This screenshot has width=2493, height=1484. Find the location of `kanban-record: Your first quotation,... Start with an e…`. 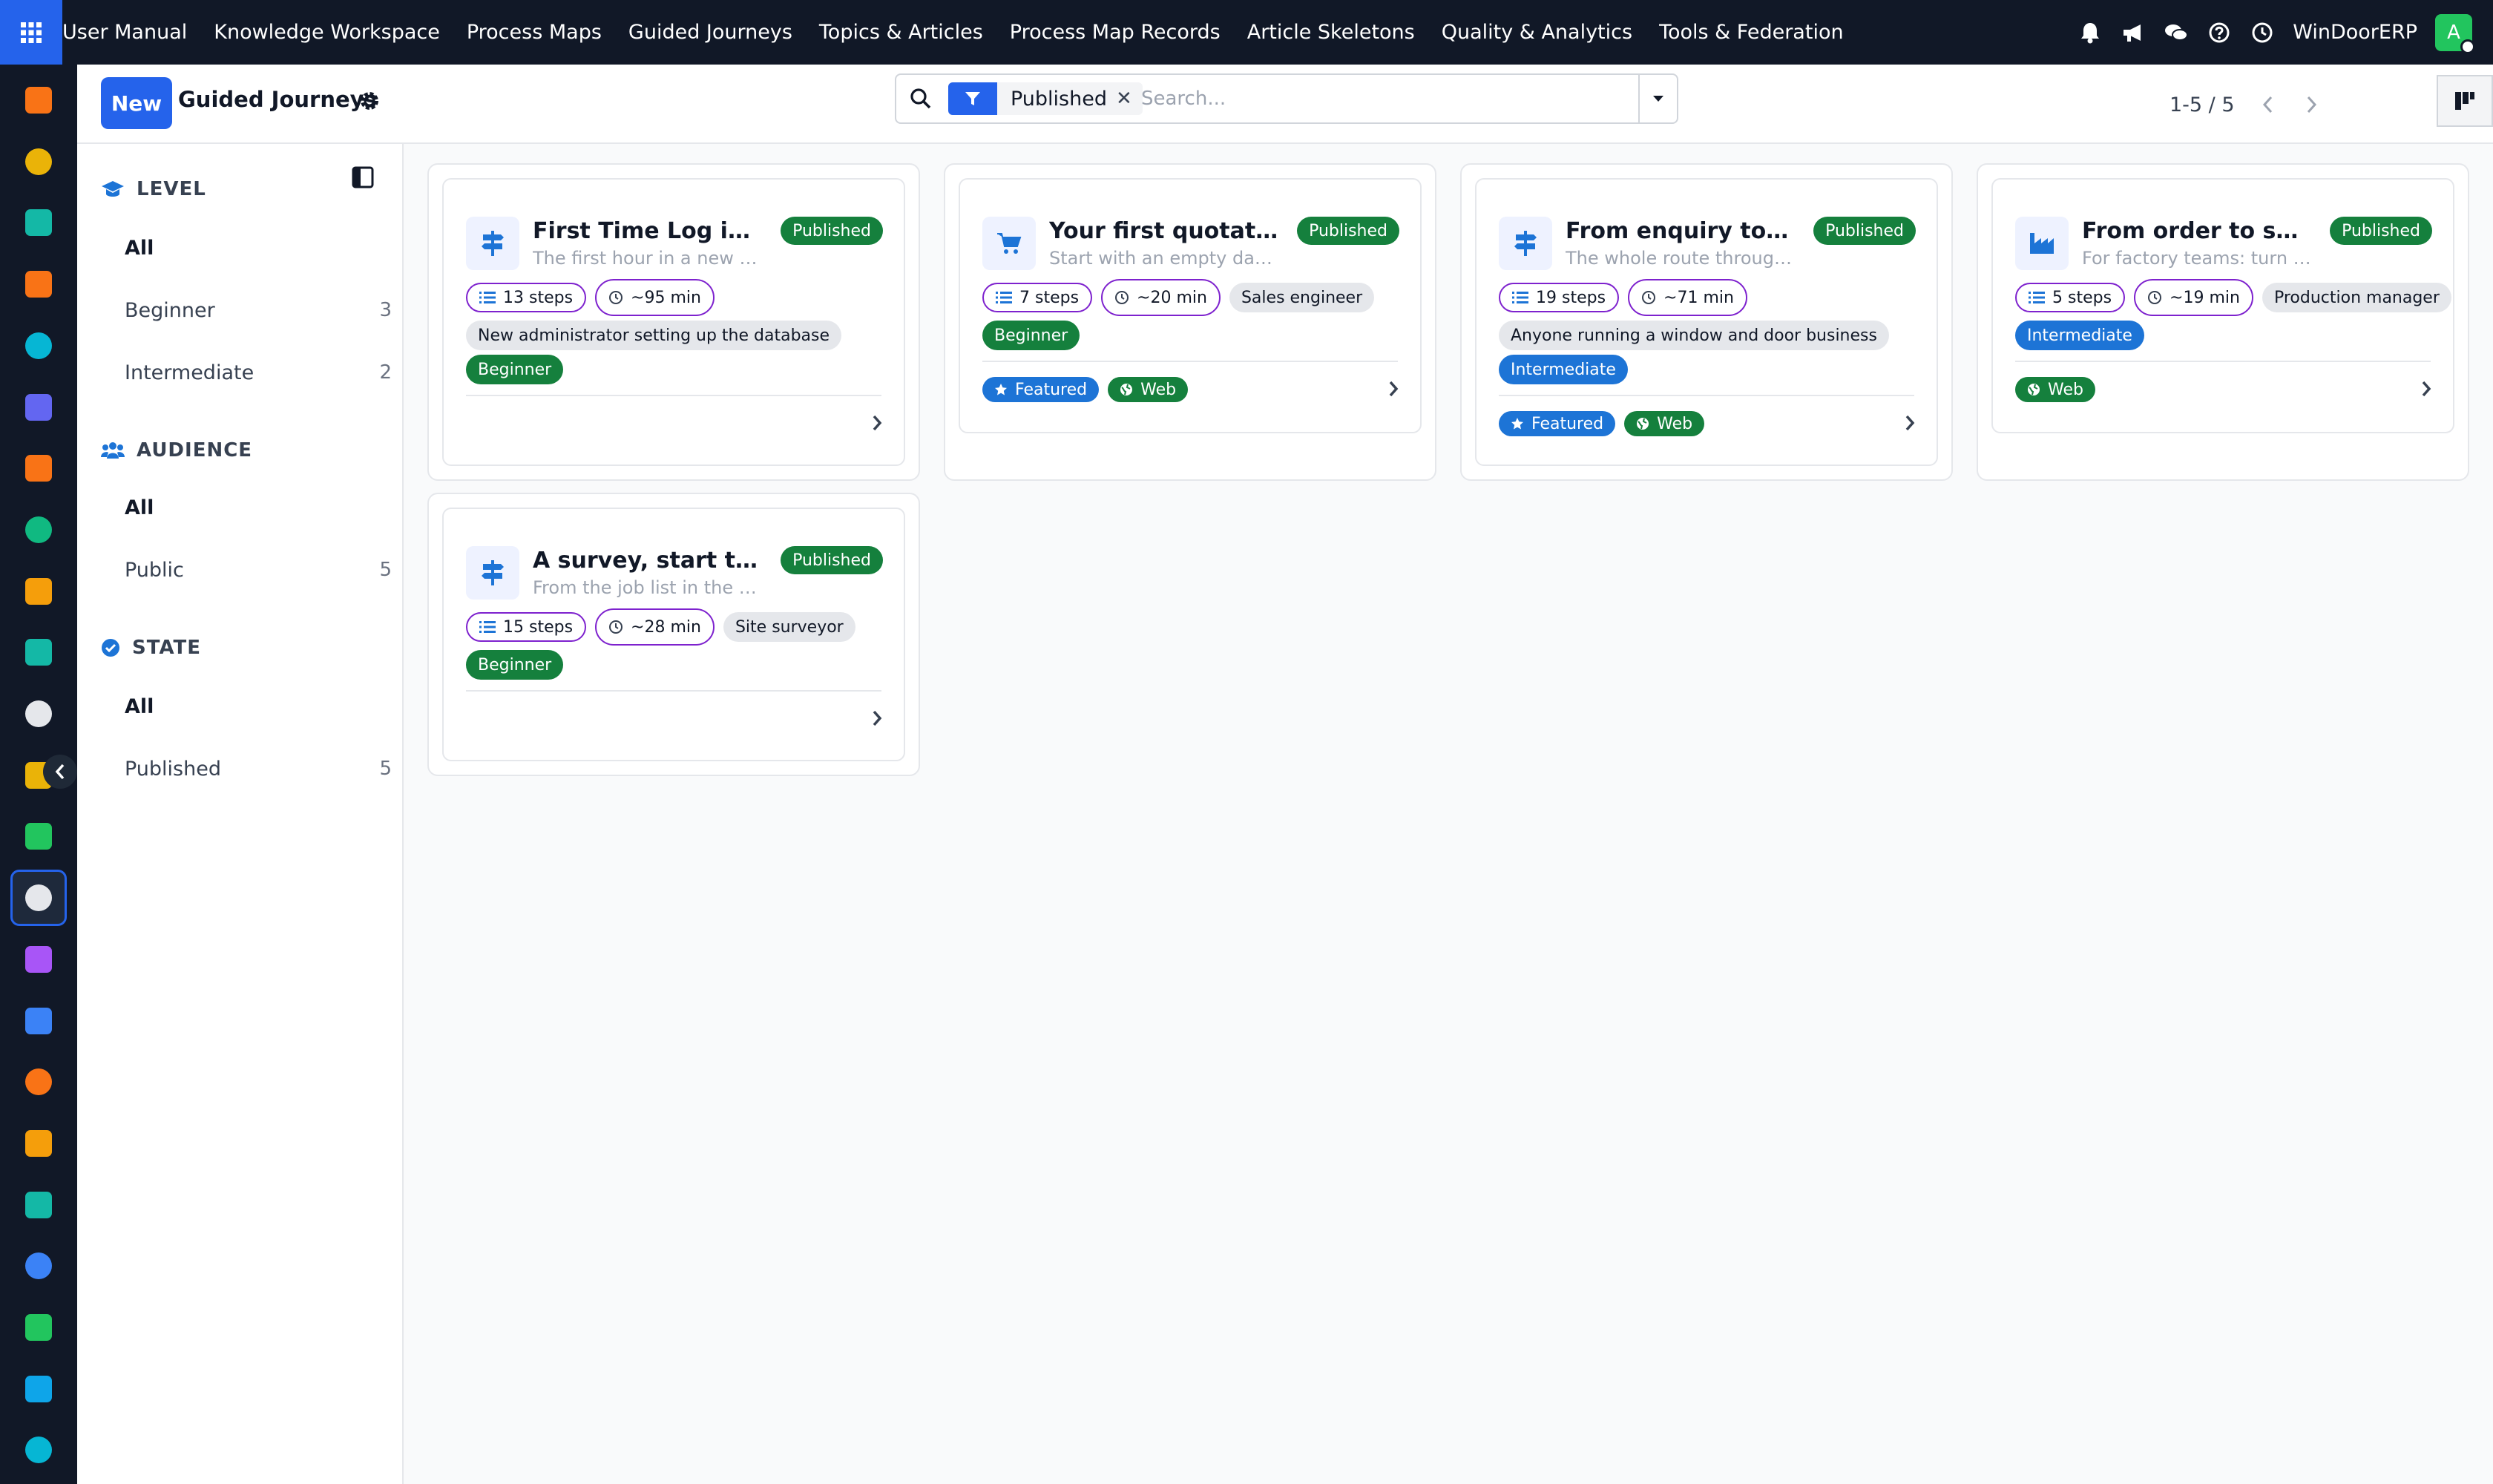

kanban-record: Your first quotation,... Start with an e… is located at coordinates (1190, 305).